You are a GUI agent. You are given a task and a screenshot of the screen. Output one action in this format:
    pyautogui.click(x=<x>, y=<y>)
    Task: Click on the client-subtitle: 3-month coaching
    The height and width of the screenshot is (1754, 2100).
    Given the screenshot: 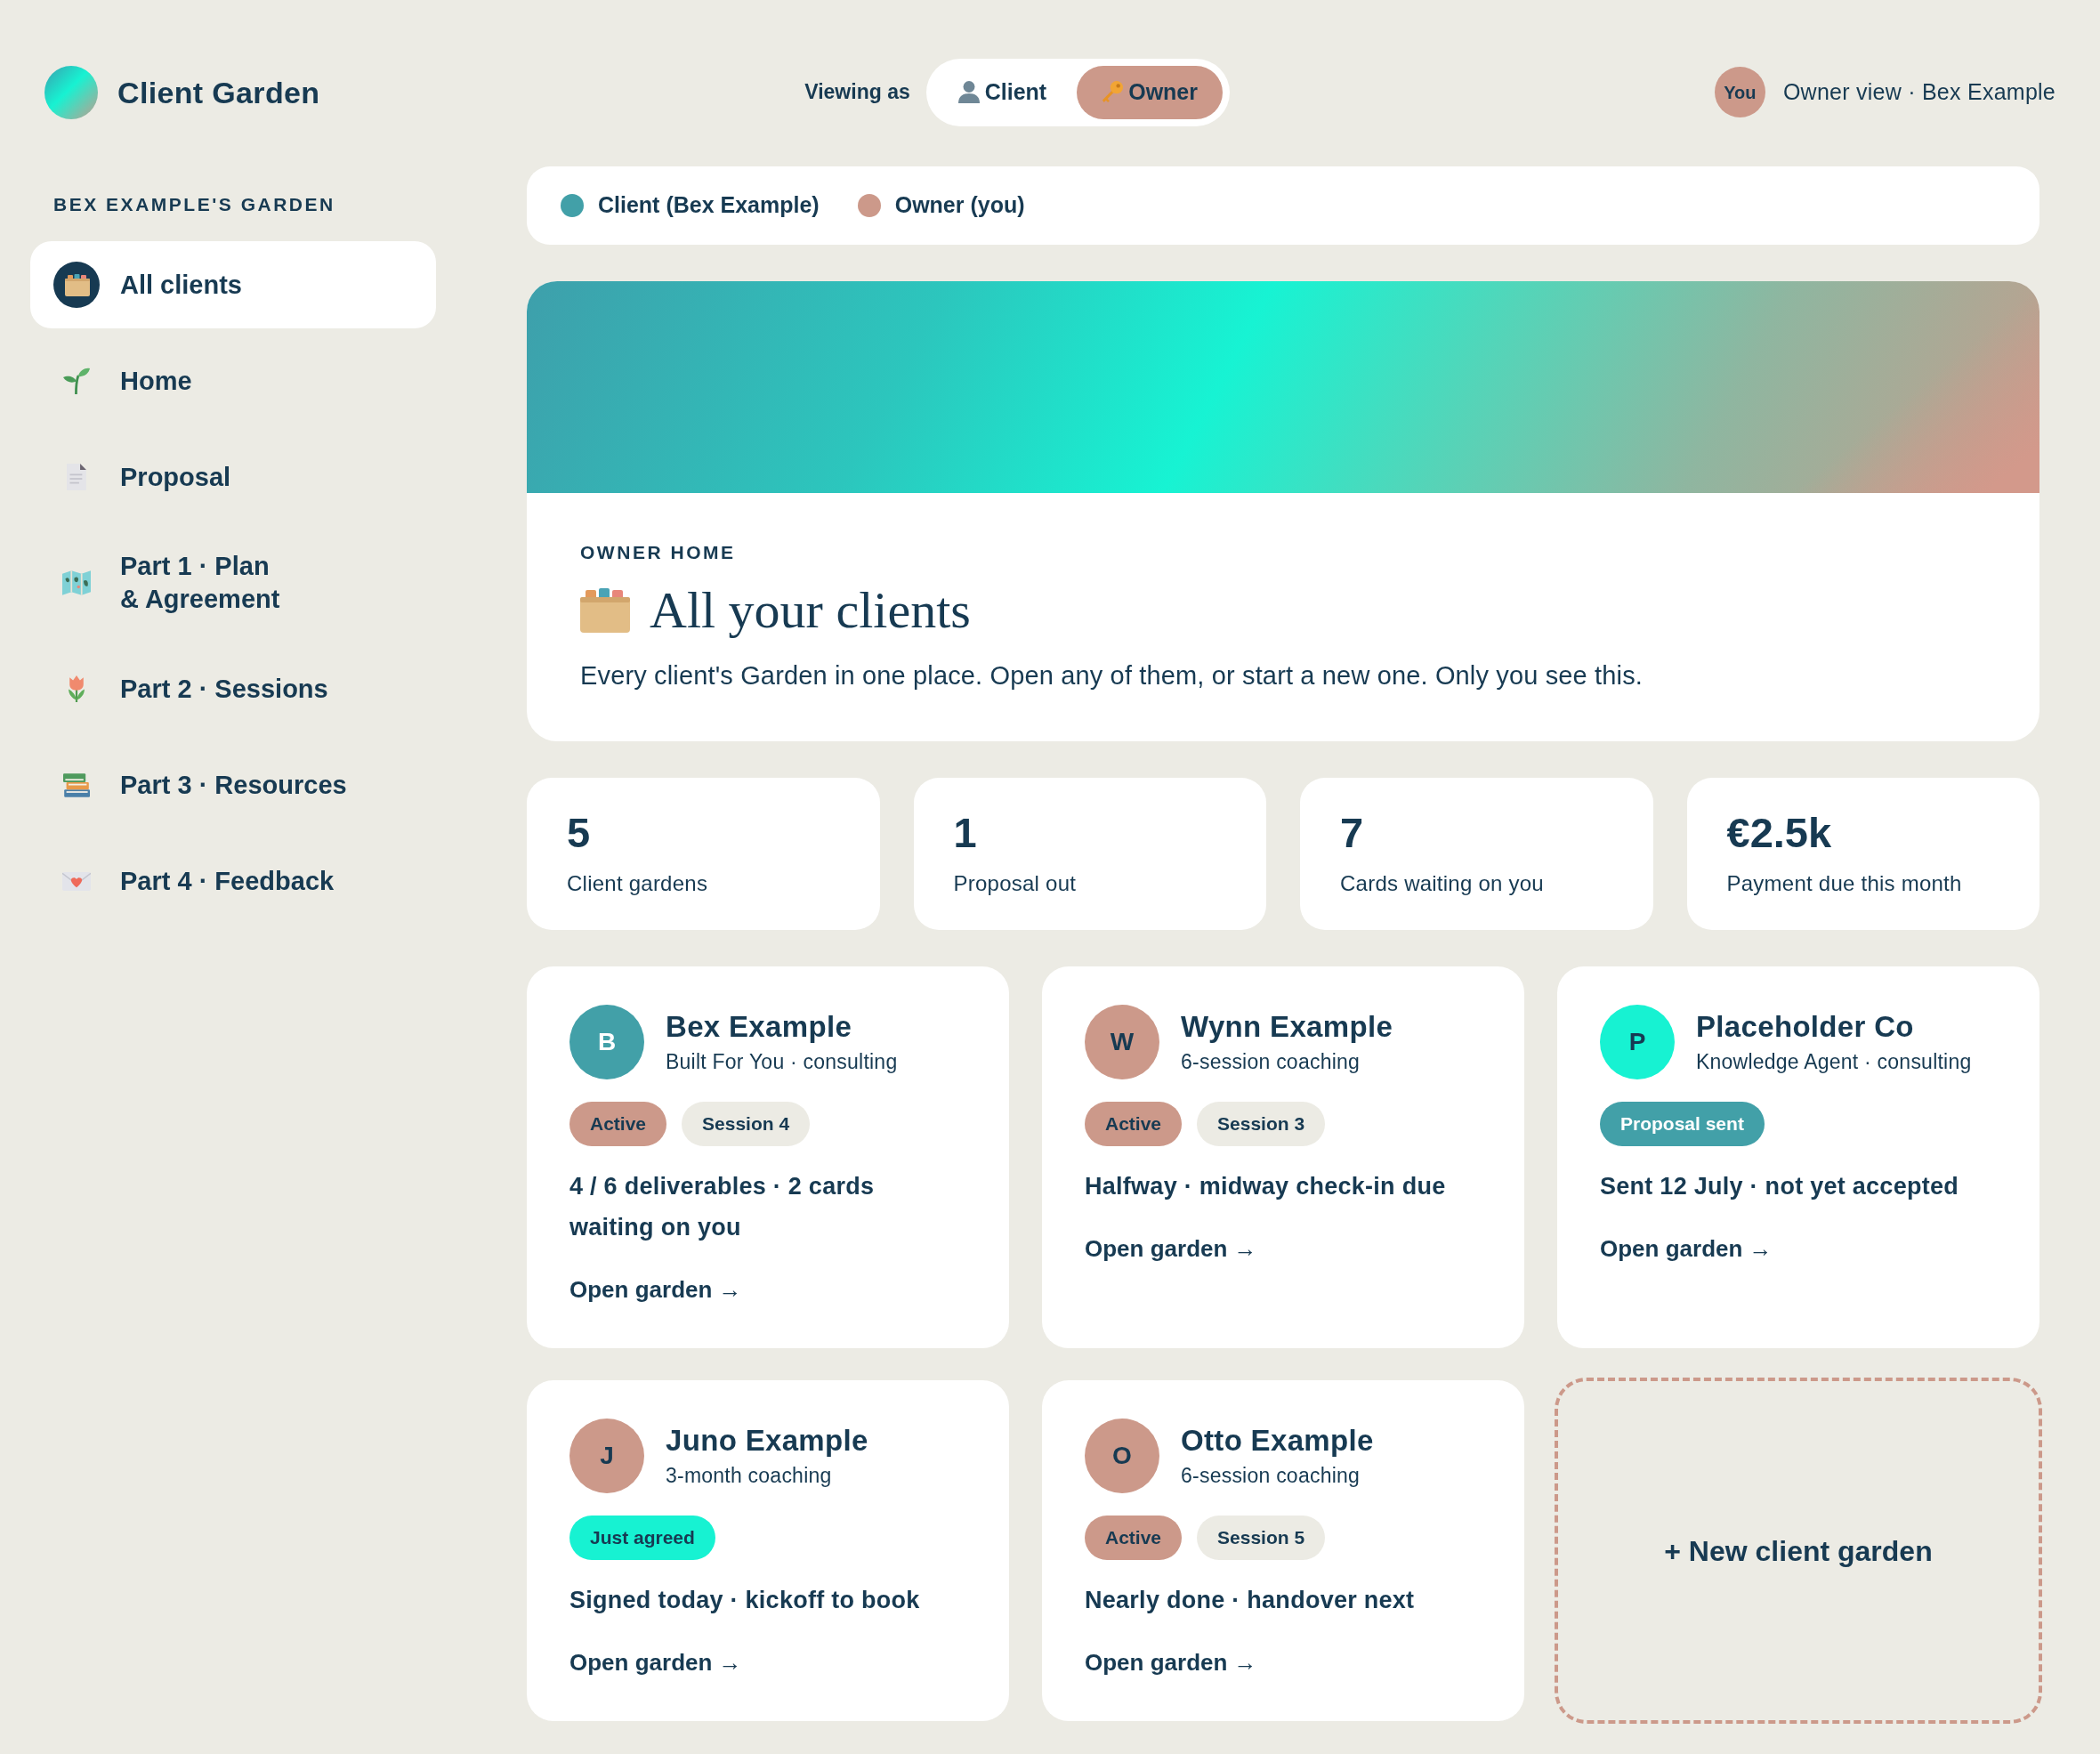 What is the action you would take?
    pyautogui.click(x=749, y=1476)
    